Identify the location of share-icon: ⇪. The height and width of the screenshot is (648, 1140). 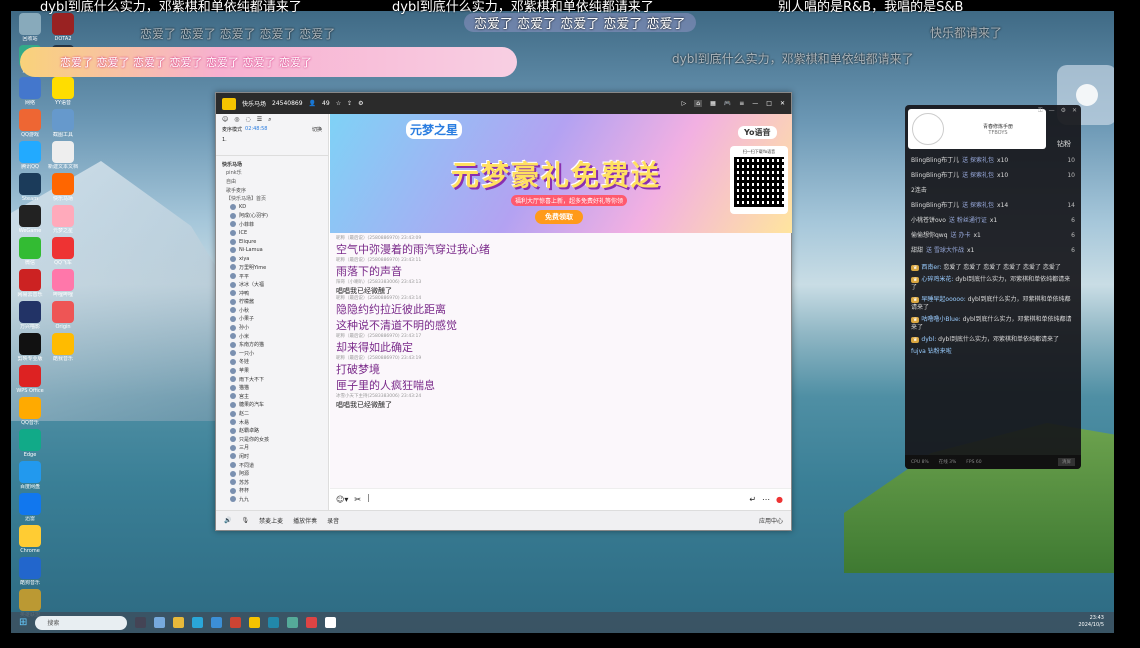
(349, 103).